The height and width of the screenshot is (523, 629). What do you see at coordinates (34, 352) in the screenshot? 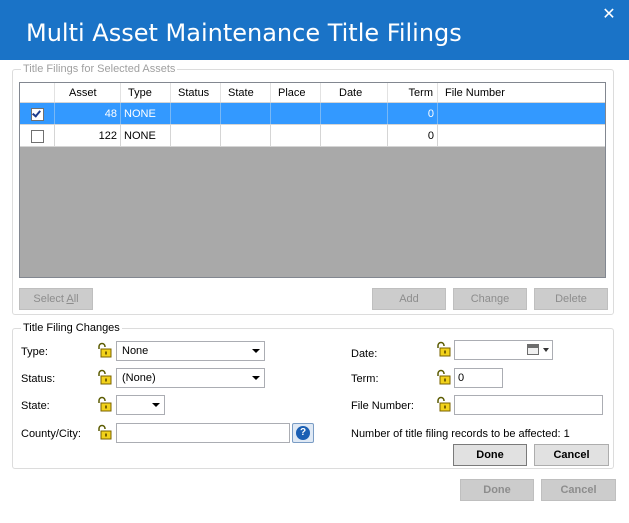
I see `type-label: Type:` at bounding box center [34, 352].